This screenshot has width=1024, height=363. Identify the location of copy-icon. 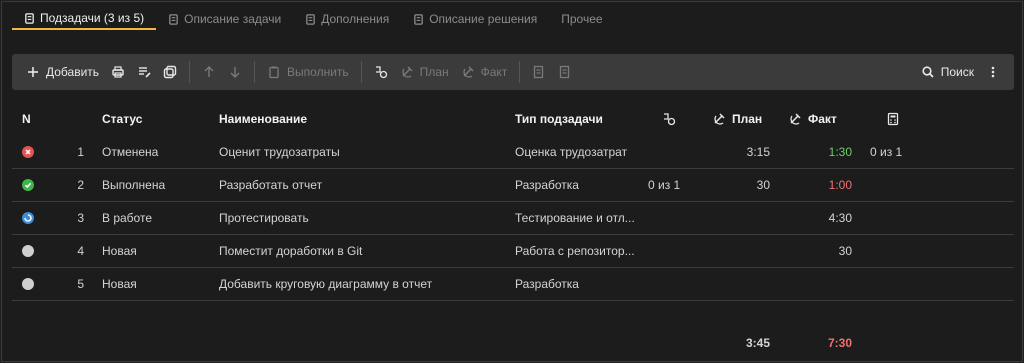
(170, 72).